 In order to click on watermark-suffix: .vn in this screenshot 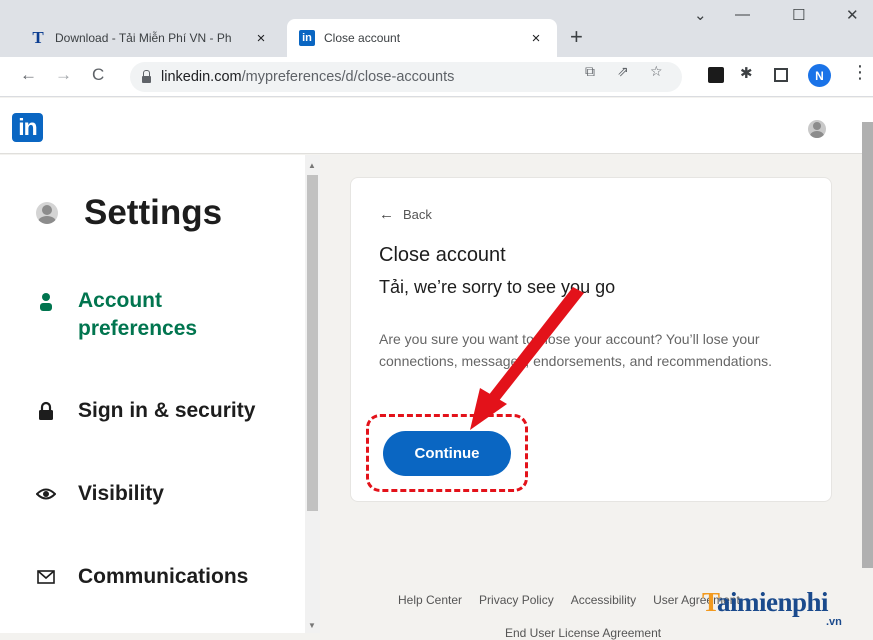, I will do `click(834, 622)`.